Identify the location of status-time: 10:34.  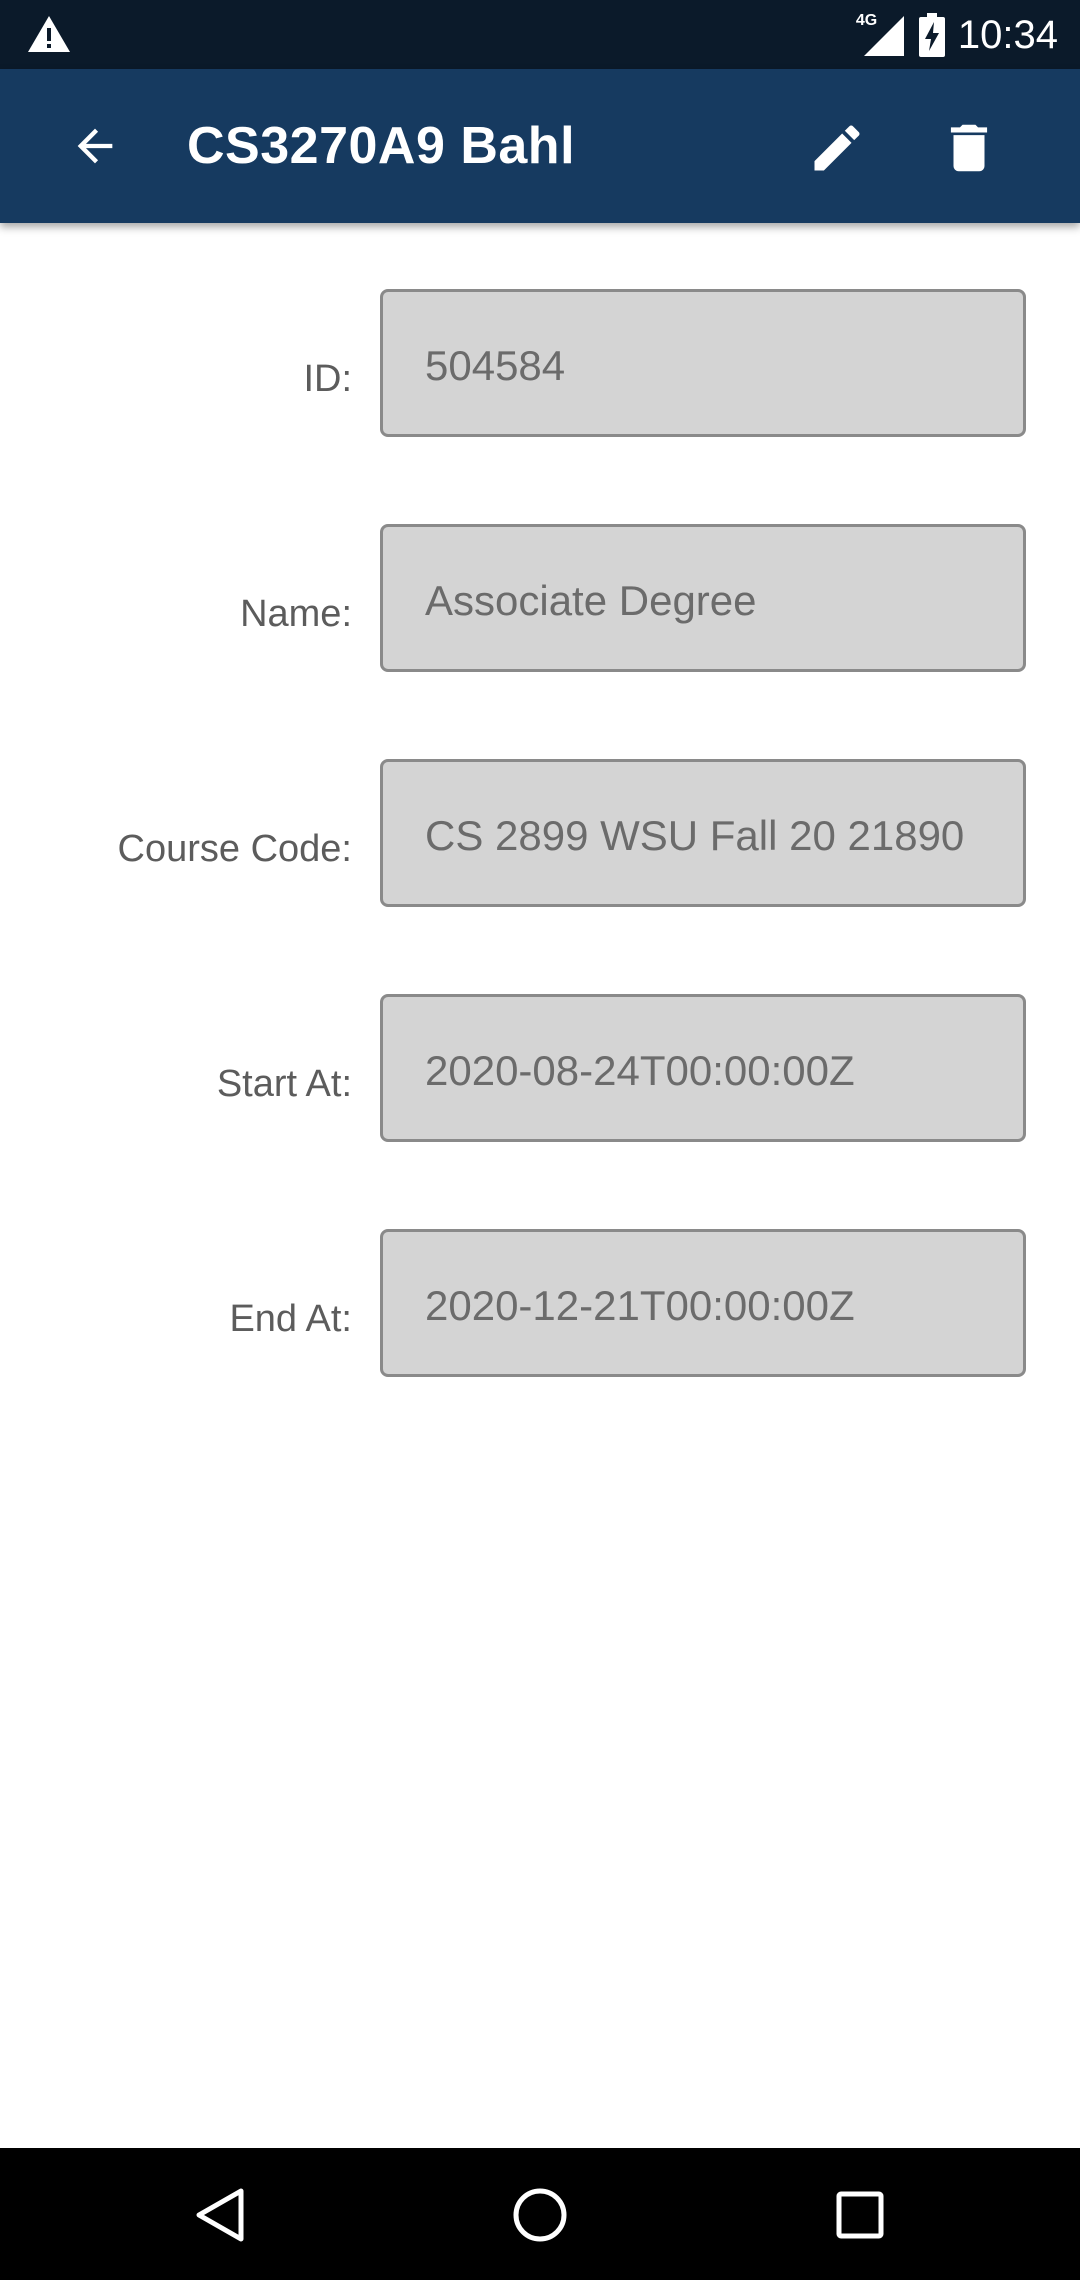
(1007, 35).